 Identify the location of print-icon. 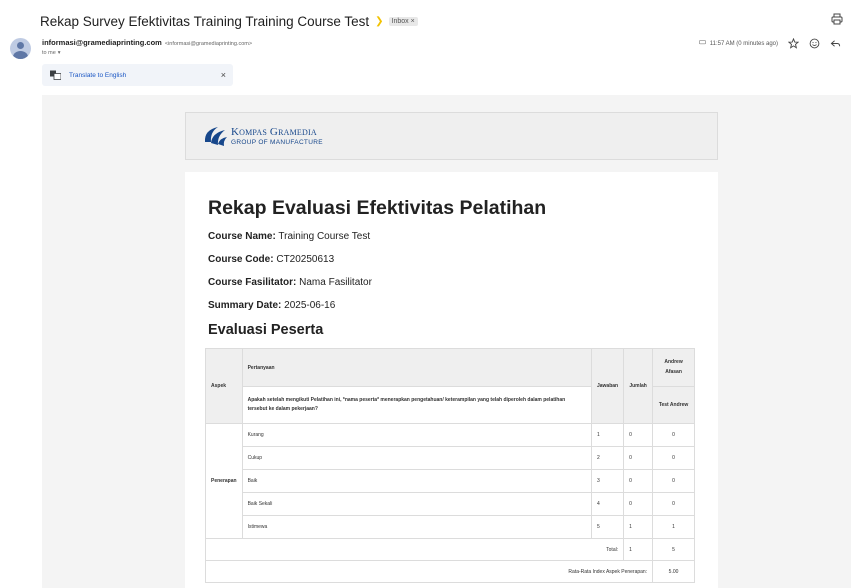
(837, 19).